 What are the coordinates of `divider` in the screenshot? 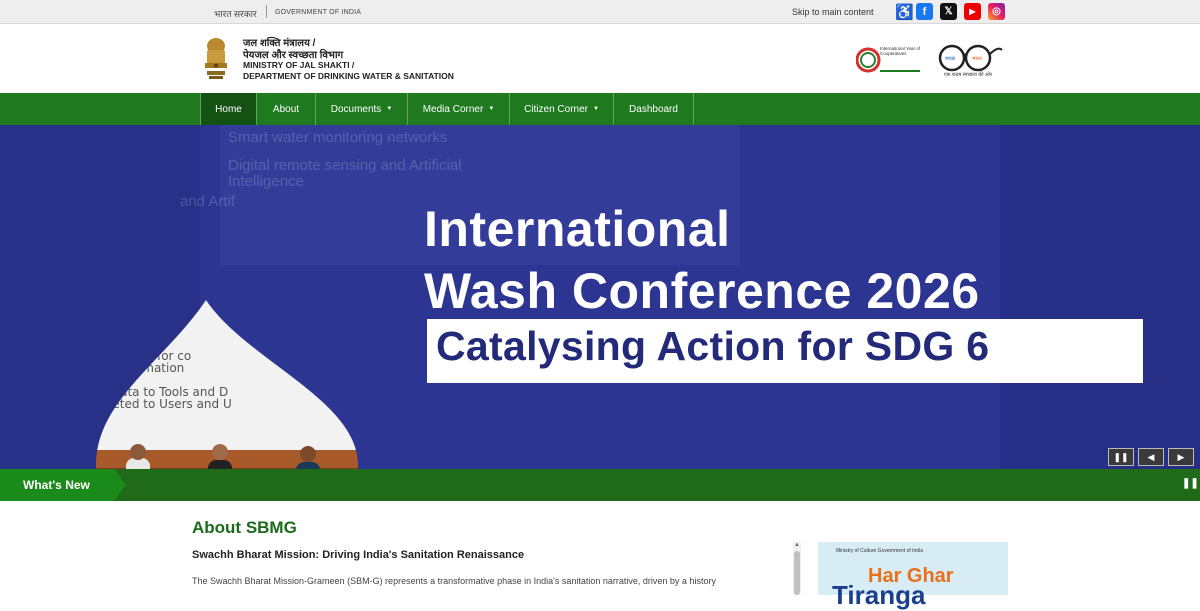 It's located at (266, 11).